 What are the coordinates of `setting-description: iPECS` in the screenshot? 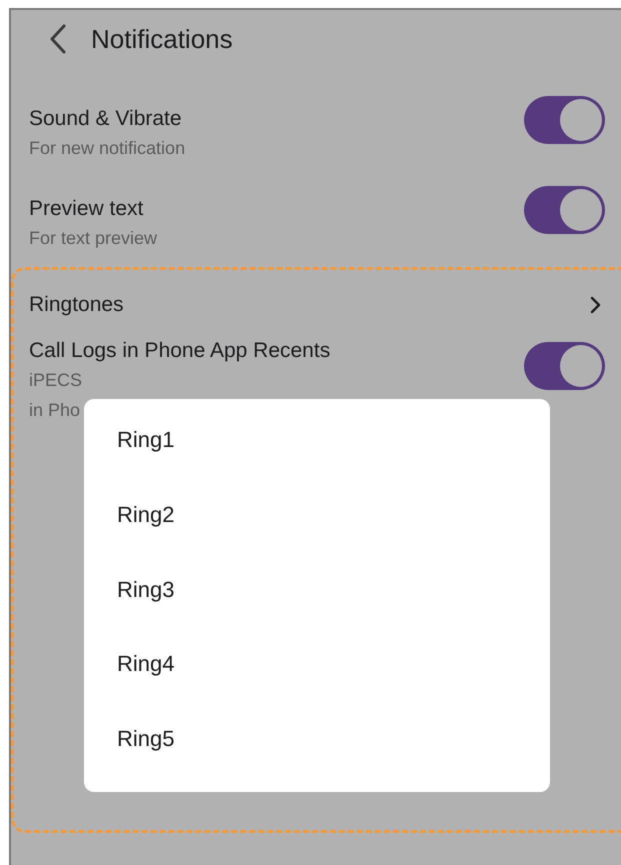 It's located at (55, 380).